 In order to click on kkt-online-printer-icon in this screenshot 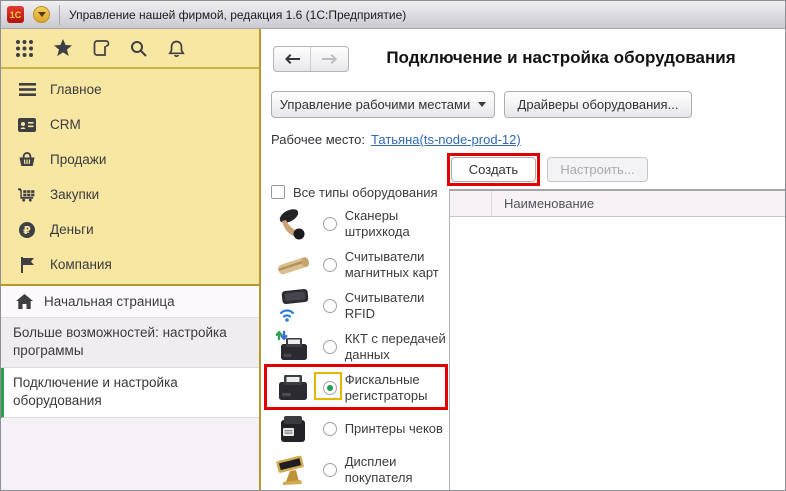, I will do `click(293, 347)`.